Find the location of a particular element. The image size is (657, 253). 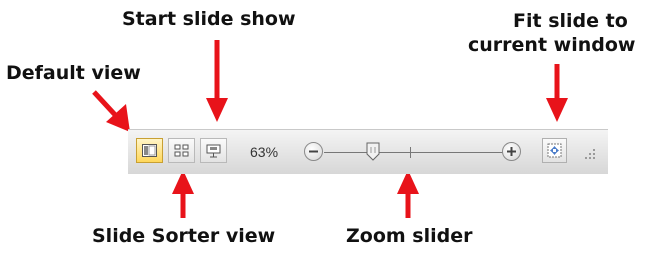

slide-sorter-icon is located at coordinates (181, 150).